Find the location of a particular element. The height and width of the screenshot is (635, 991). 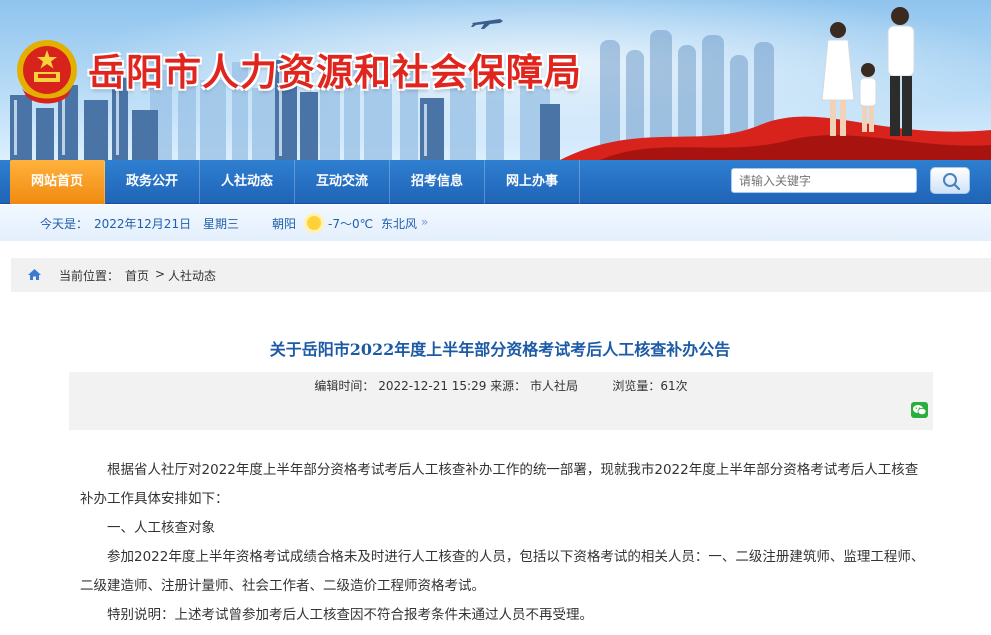

breadcrumb-section-link: 人社动态 is located at coordinates (192, 275).